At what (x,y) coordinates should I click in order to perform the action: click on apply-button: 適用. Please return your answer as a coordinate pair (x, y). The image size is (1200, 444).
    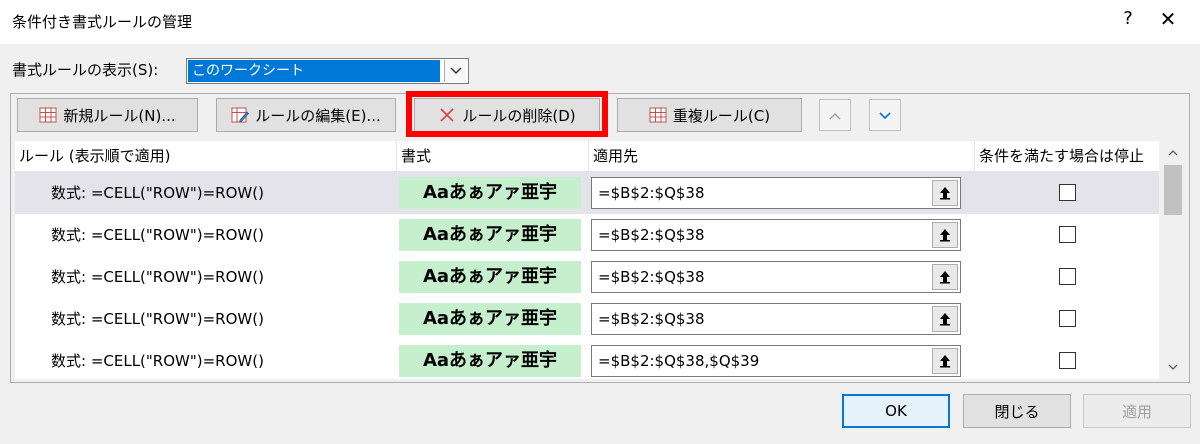
    Looking at the image, I should click on (1137, 411).